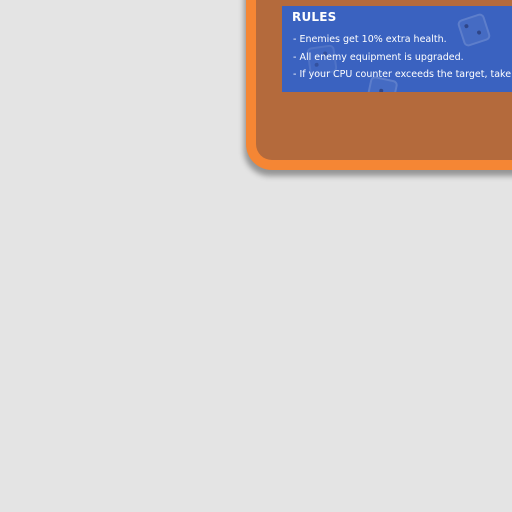  I want to click on rule-text: All enemy equipment is upgraded., so click(381, 57).